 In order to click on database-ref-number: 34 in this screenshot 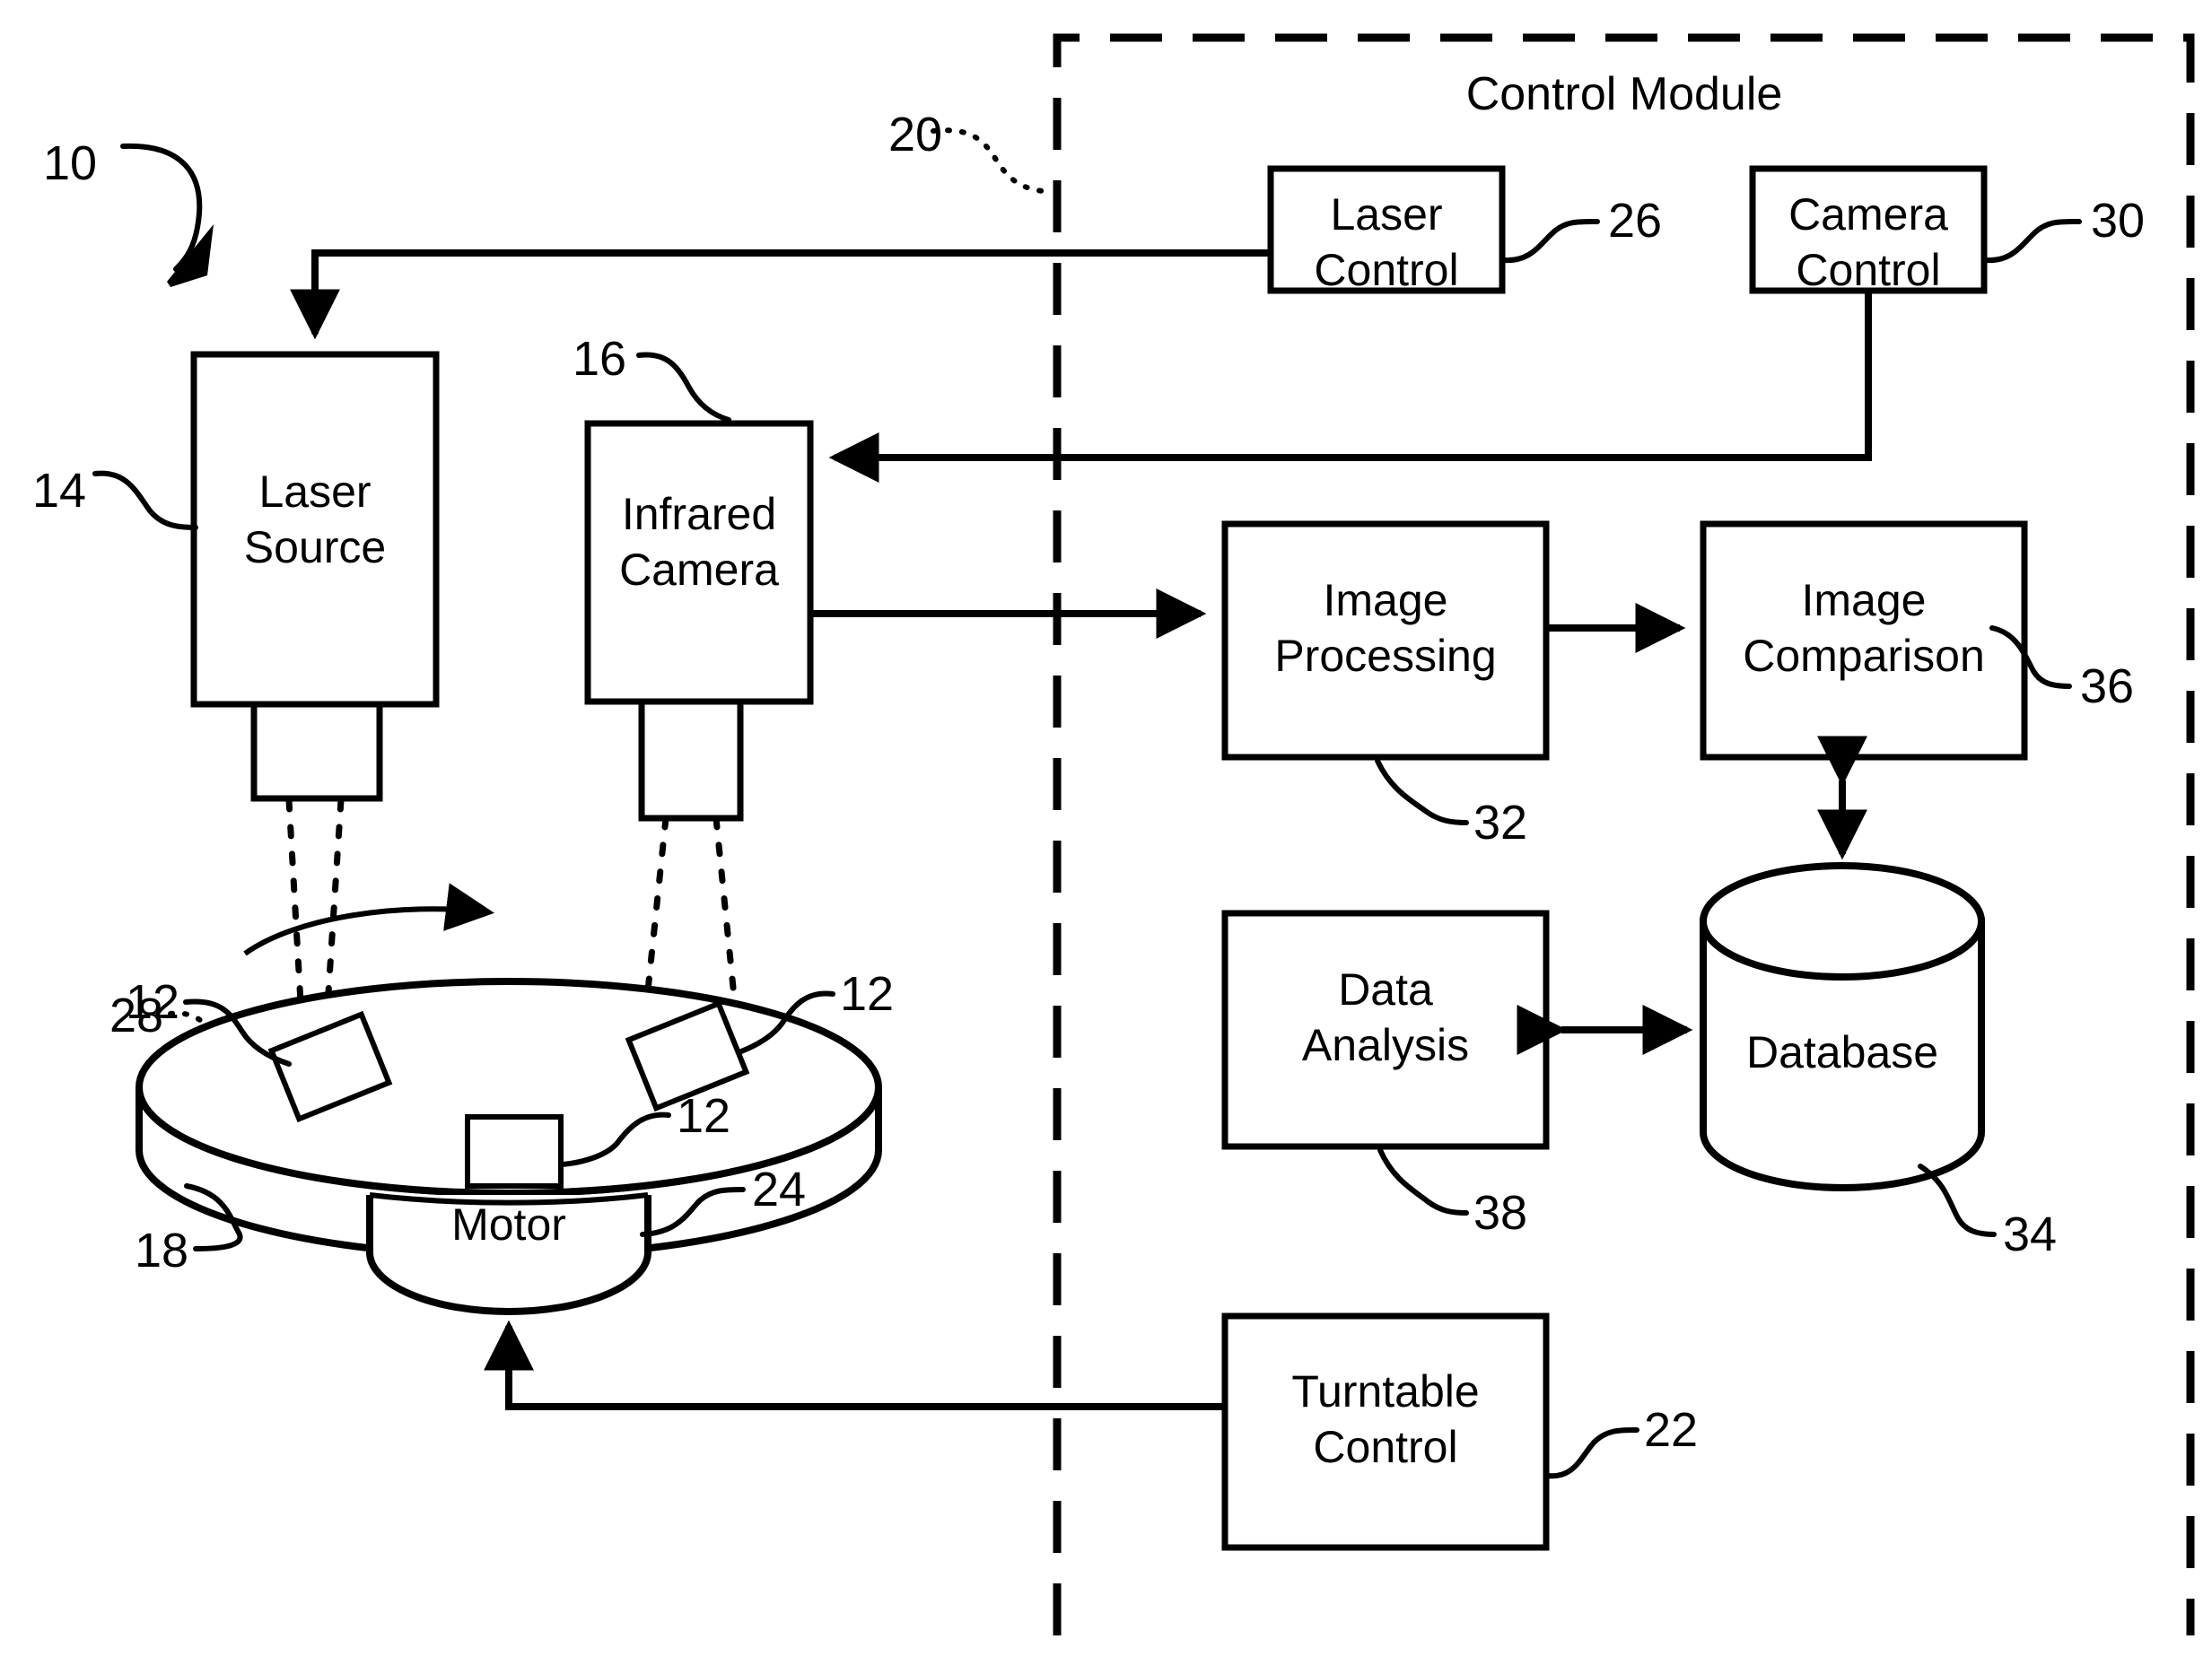, I will do `click(2030, 1234)`.